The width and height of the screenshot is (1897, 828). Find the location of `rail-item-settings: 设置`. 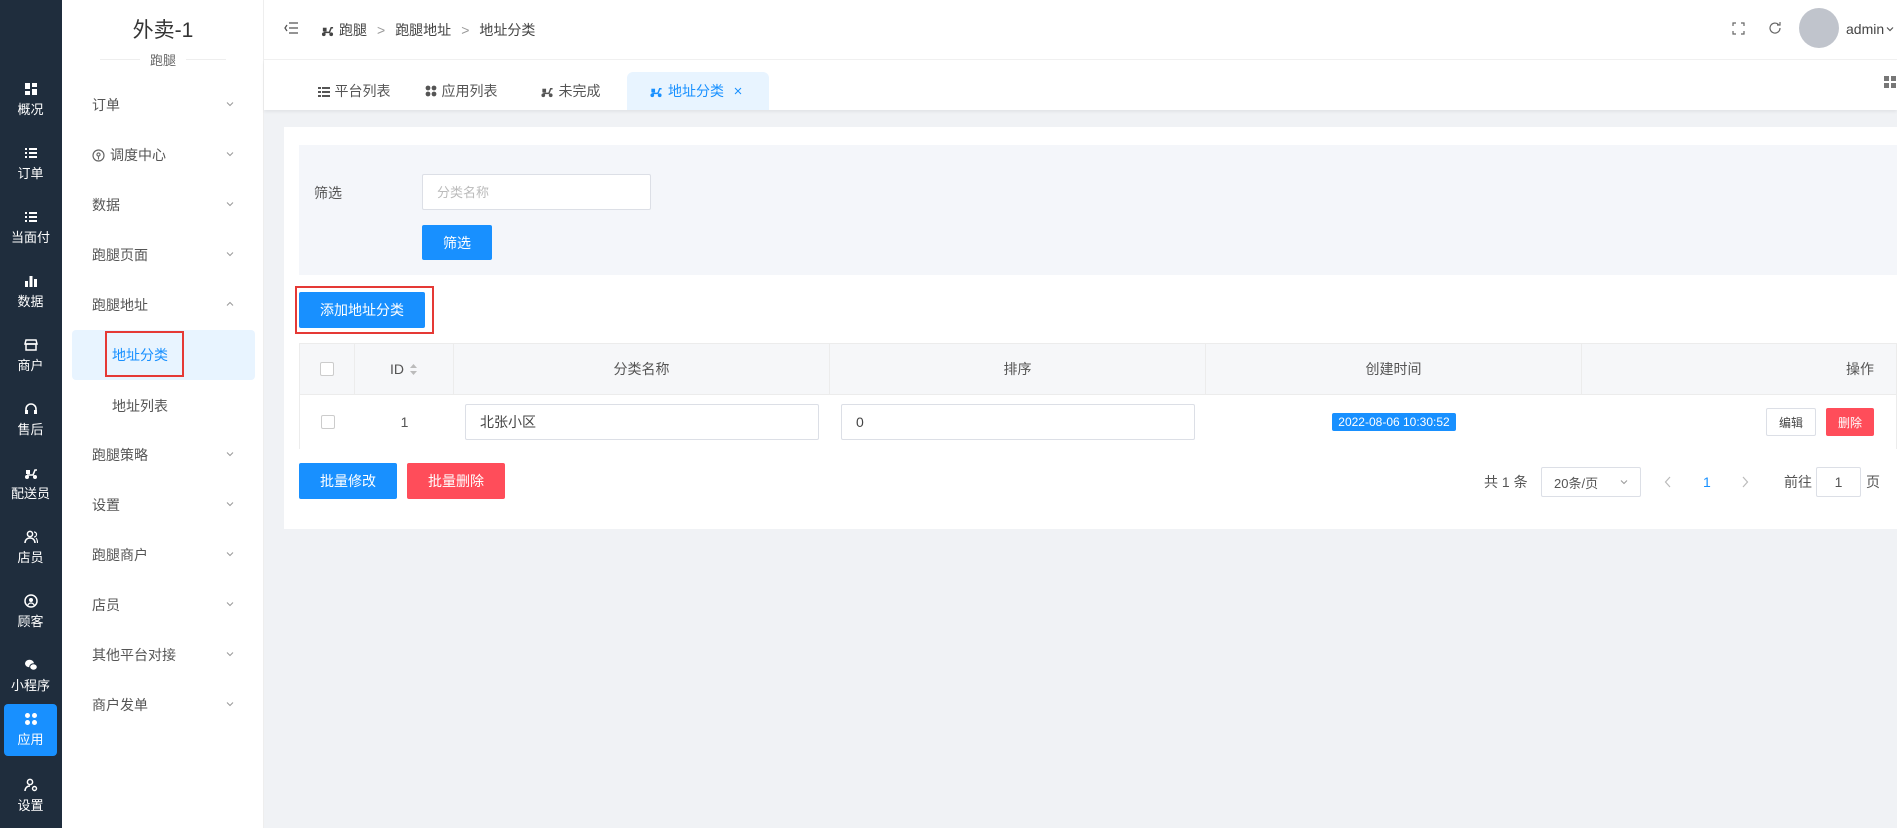

rail-item-settings: 设置 is located at coordinates (30, 796).